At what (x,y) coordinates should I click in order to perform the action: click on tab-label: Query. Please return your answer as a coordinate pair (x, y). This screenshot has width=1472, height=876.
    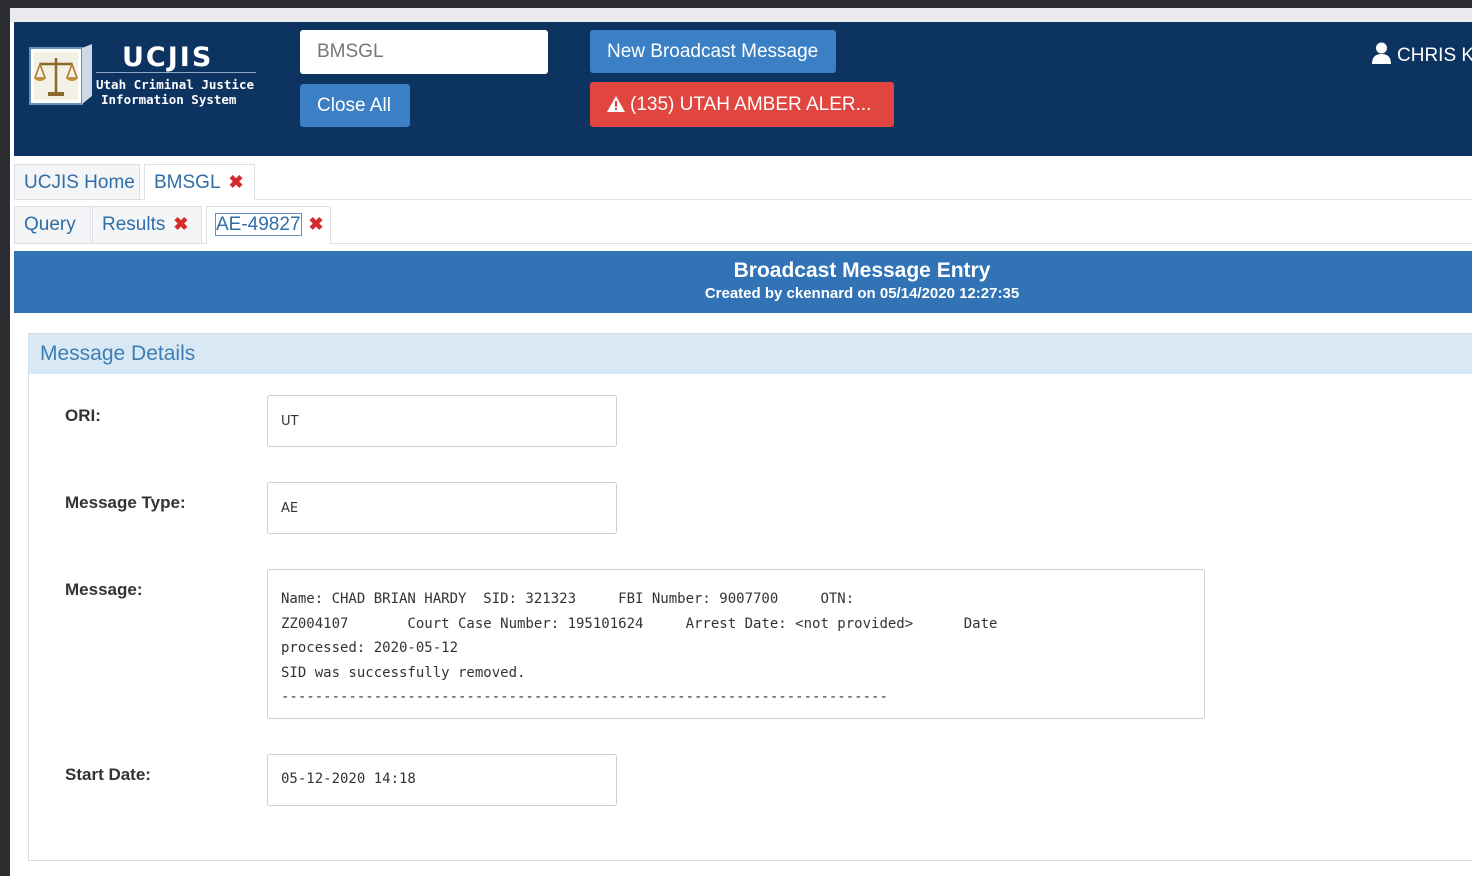
    Looking at the image, I should click on (50, 224).